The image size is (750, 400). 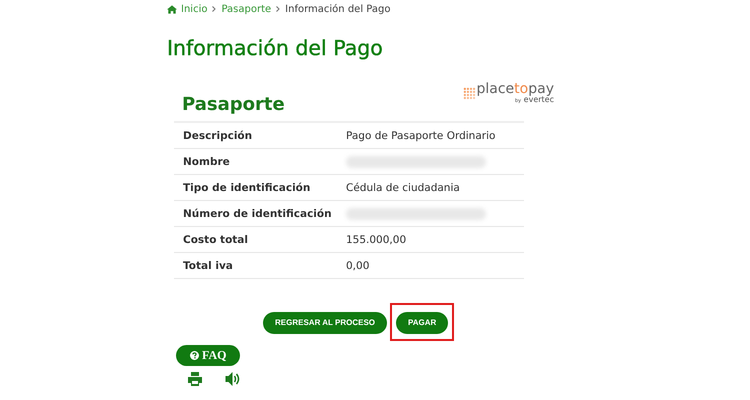 What do you see at coordinates (430, 187) in the screenshot?
I see `field-value: Cédula de ciudadania` at bounding box center [430, 187].